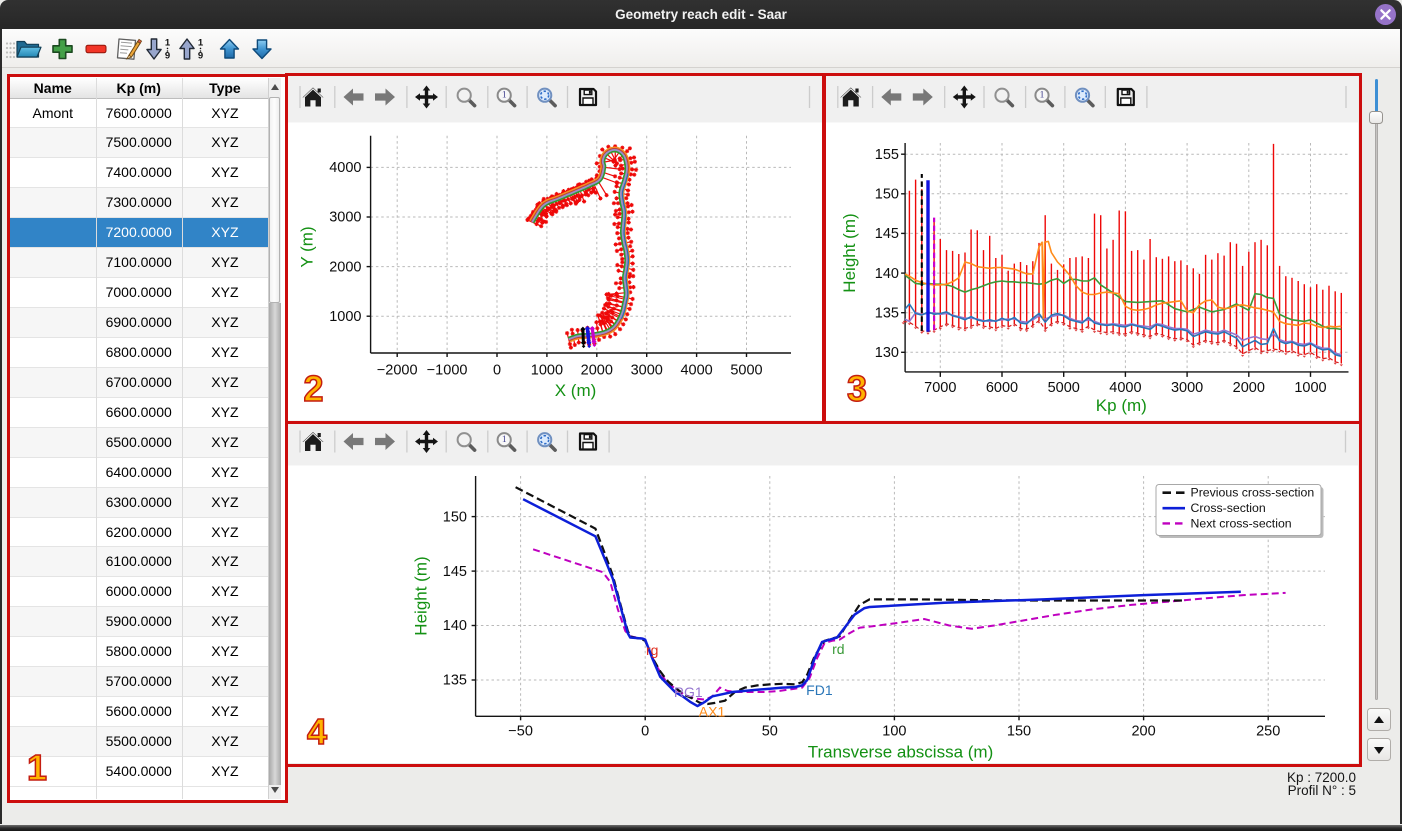  I want to click on svg-text: 7000, so click(940, 388).